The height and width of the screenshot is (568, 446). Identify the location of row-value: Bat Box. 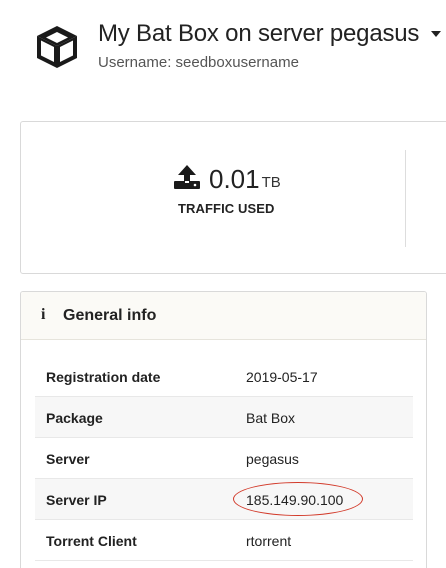
(271, 418).